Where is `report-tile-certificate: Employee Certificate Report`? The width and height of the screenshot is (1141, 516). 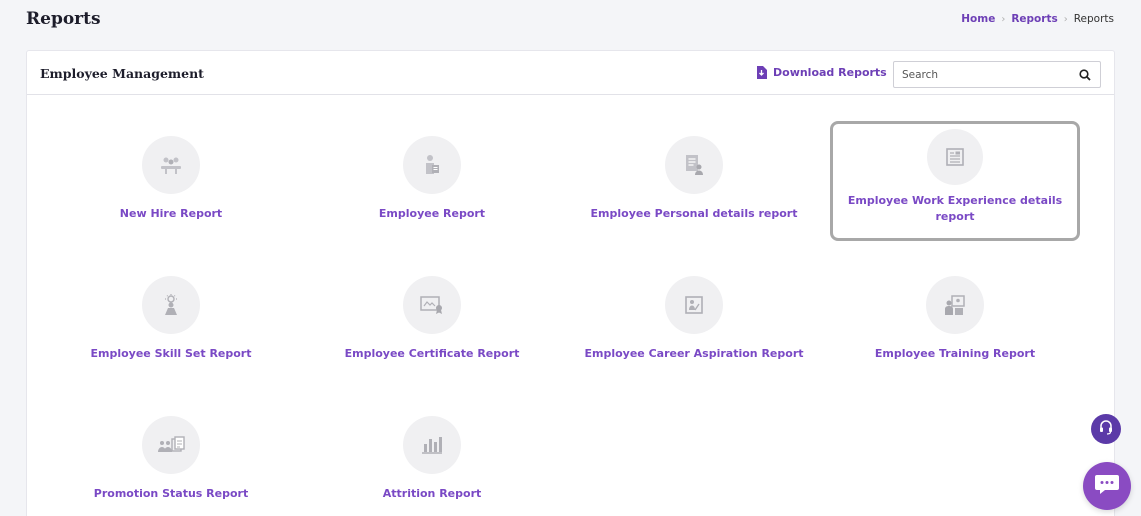 report-tile-certificate: Employee Certificate Report is located at coordinates (432, 336).